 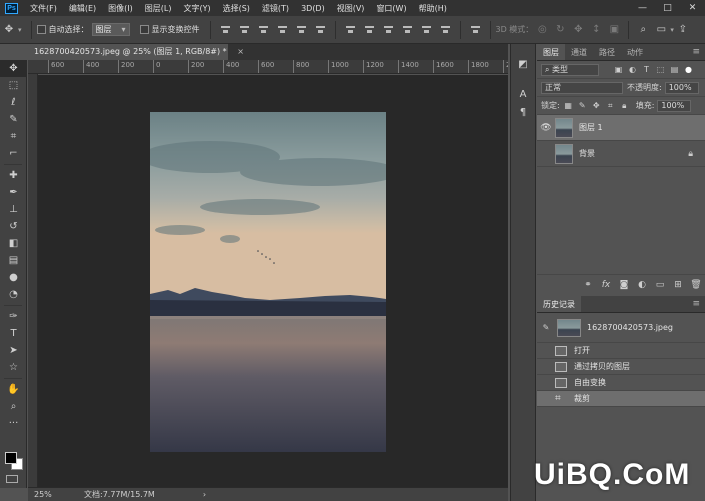 I want to click on search-icon: ⌕, so click(x=643, y=29).